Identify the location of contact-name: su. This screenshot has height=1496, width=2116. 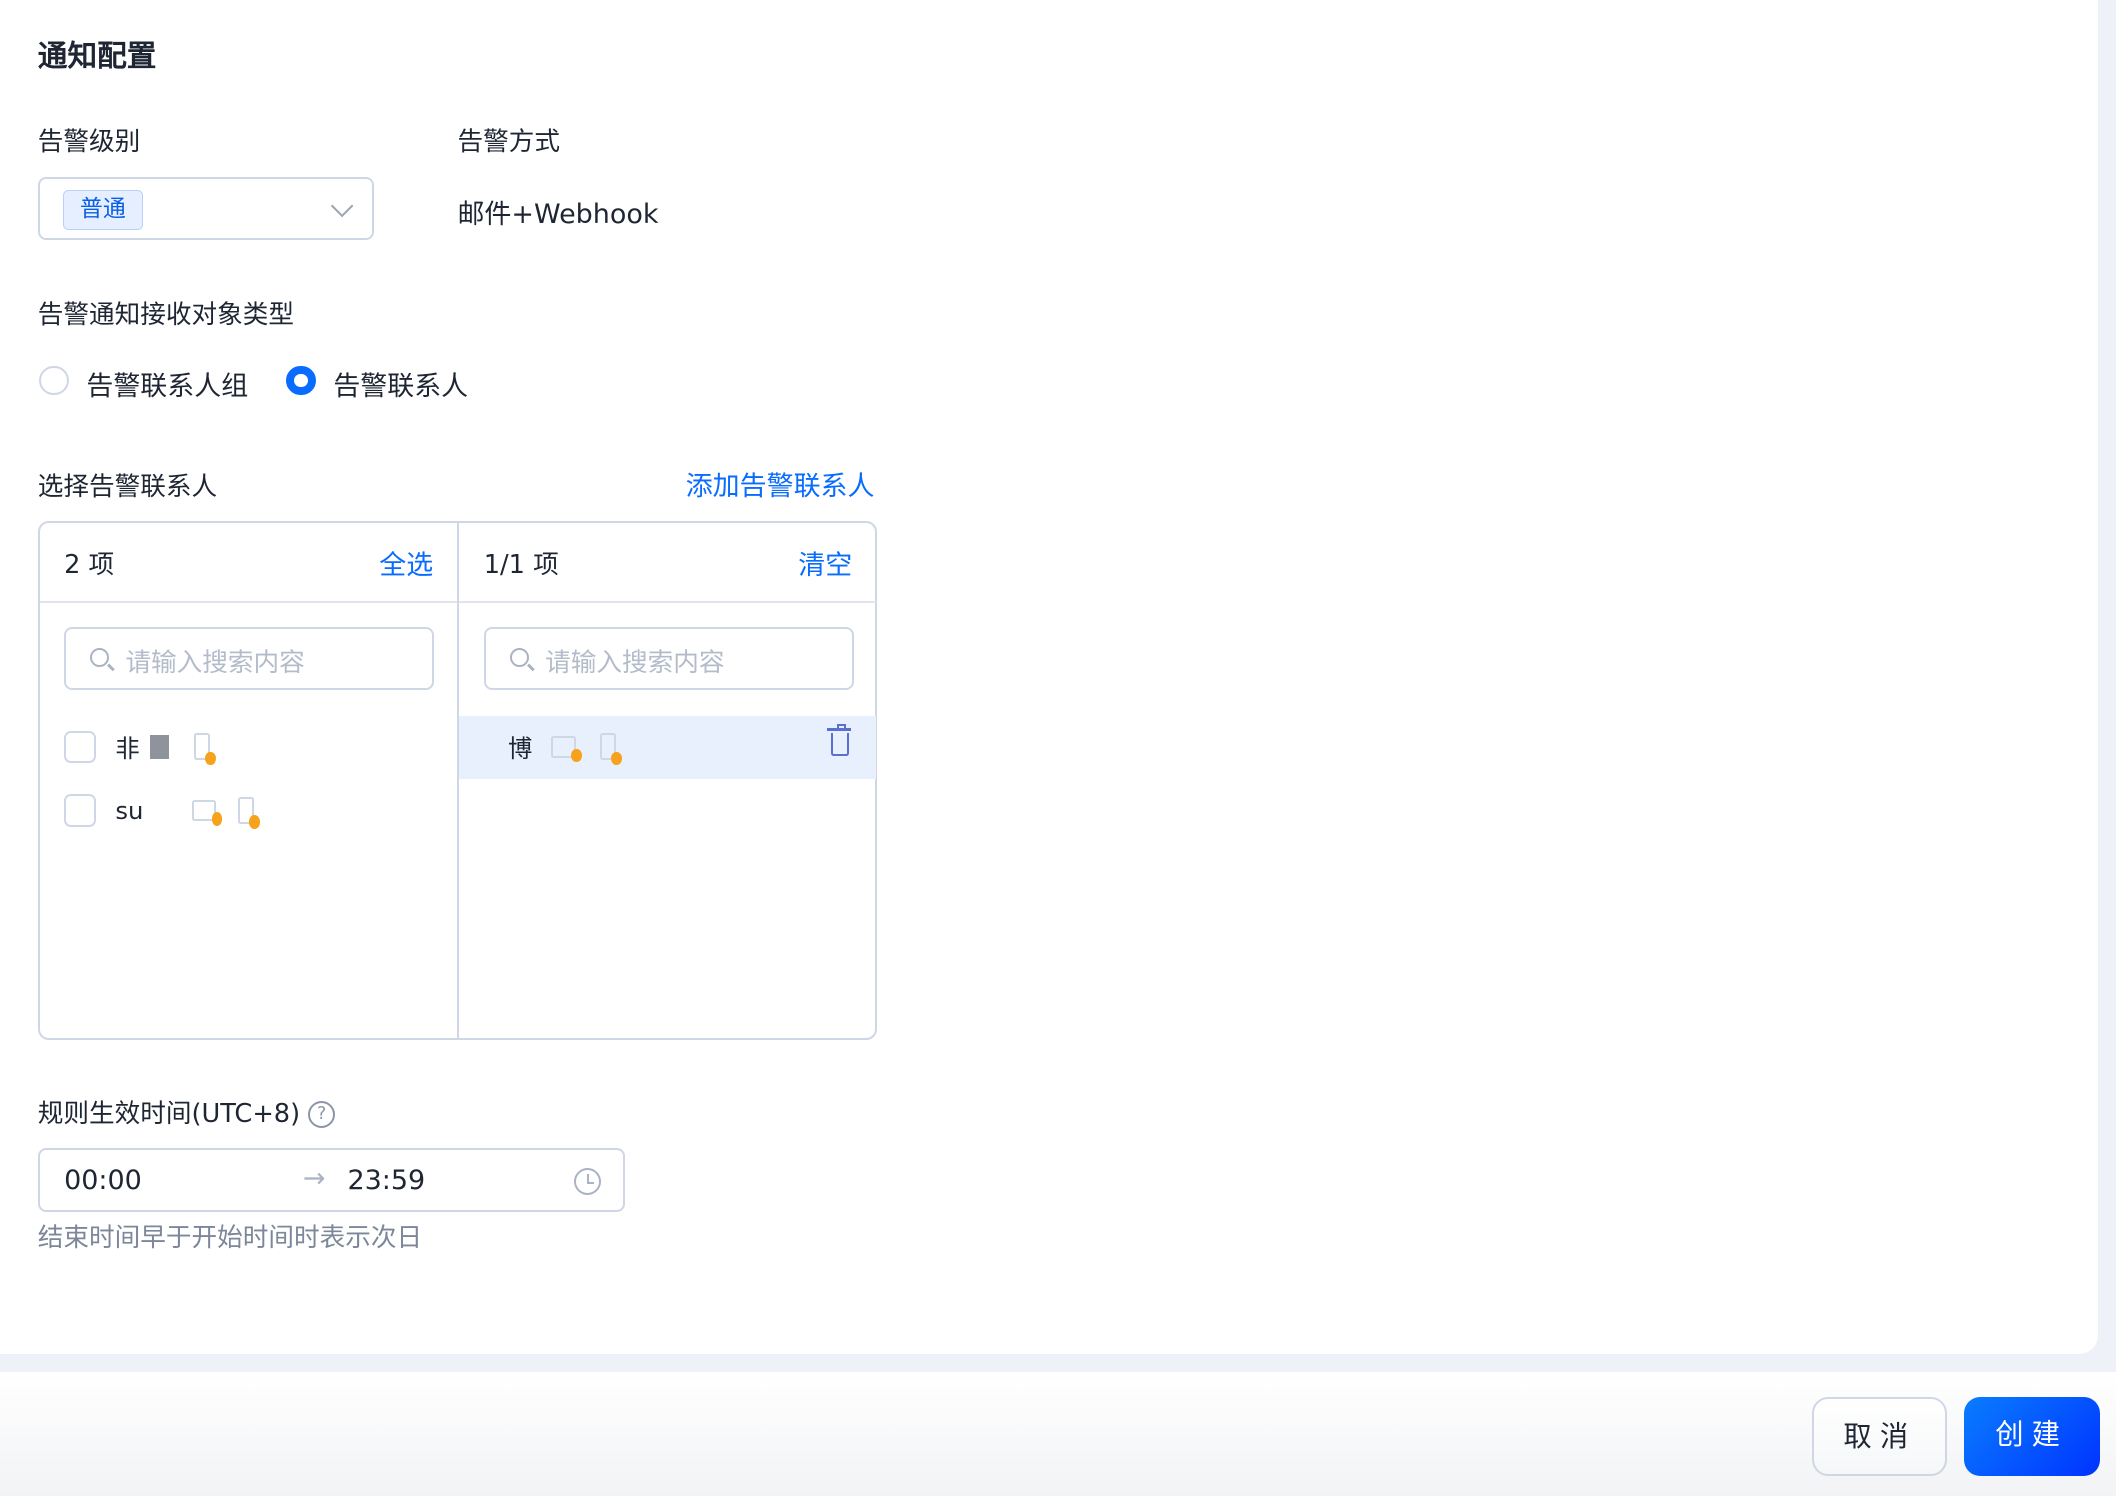
(129, 810).